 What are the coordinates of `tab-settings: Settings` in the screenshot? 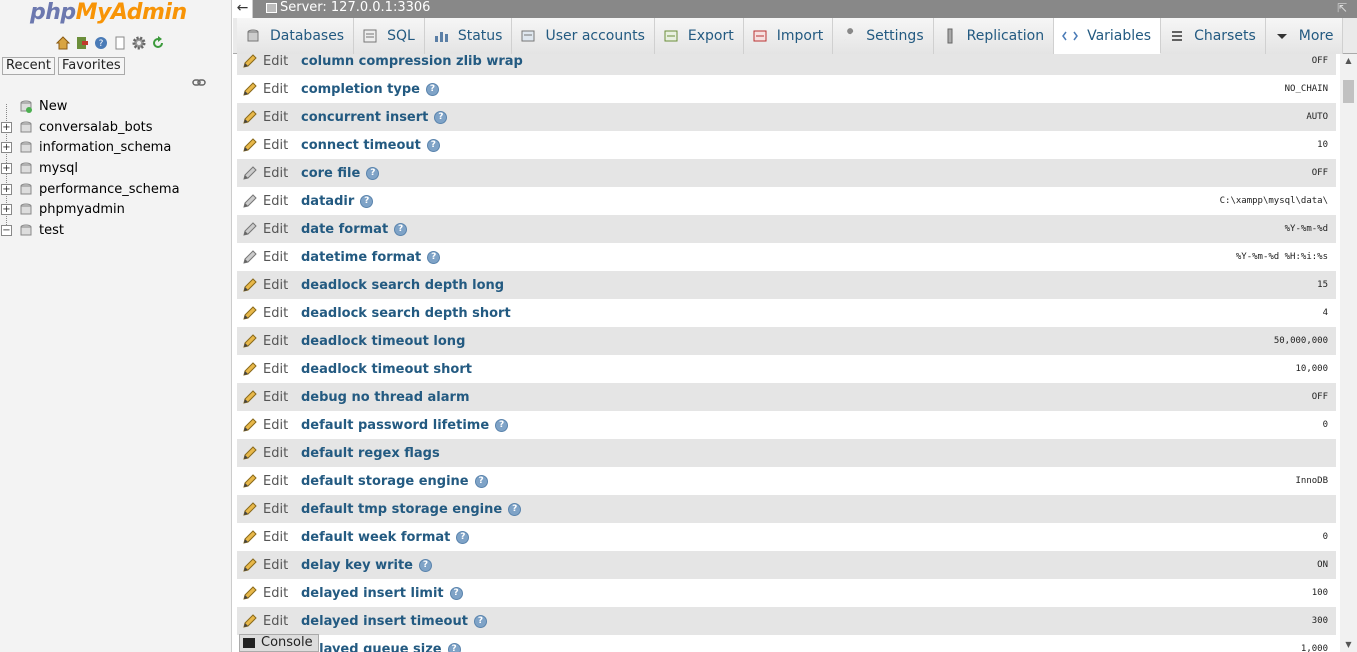 It's located at (883, 36).